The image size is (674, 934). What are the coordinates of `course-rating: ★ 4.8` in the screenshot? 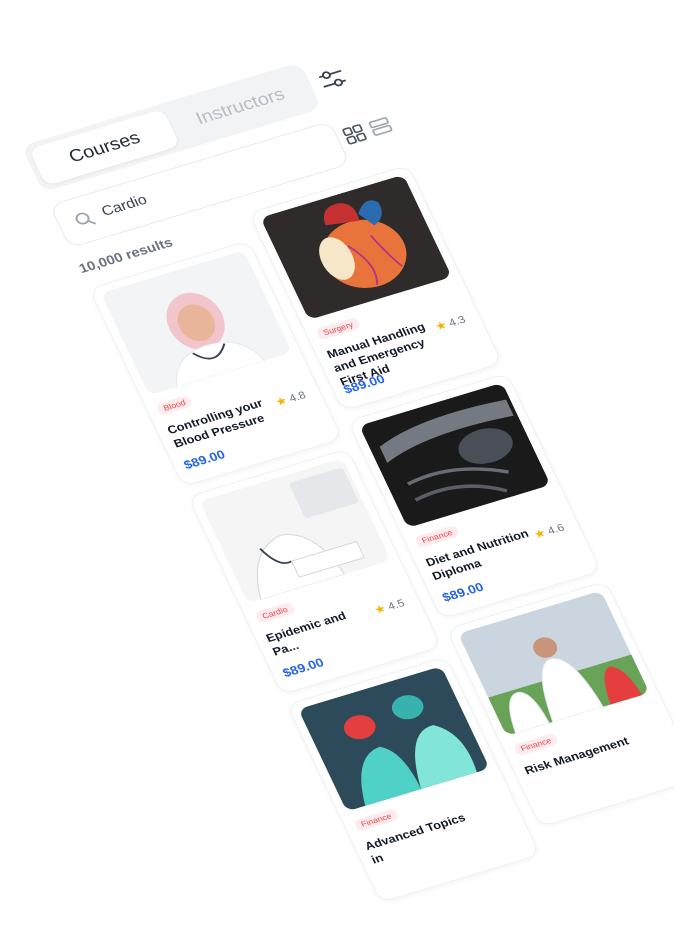 It's located at (290, 399).